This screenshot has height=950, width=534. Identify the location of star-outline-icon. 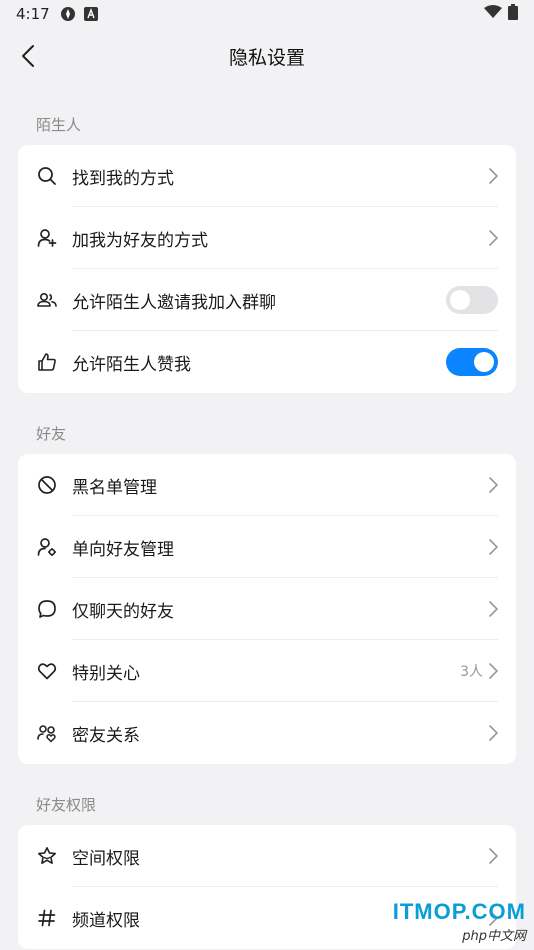
(47, 856).